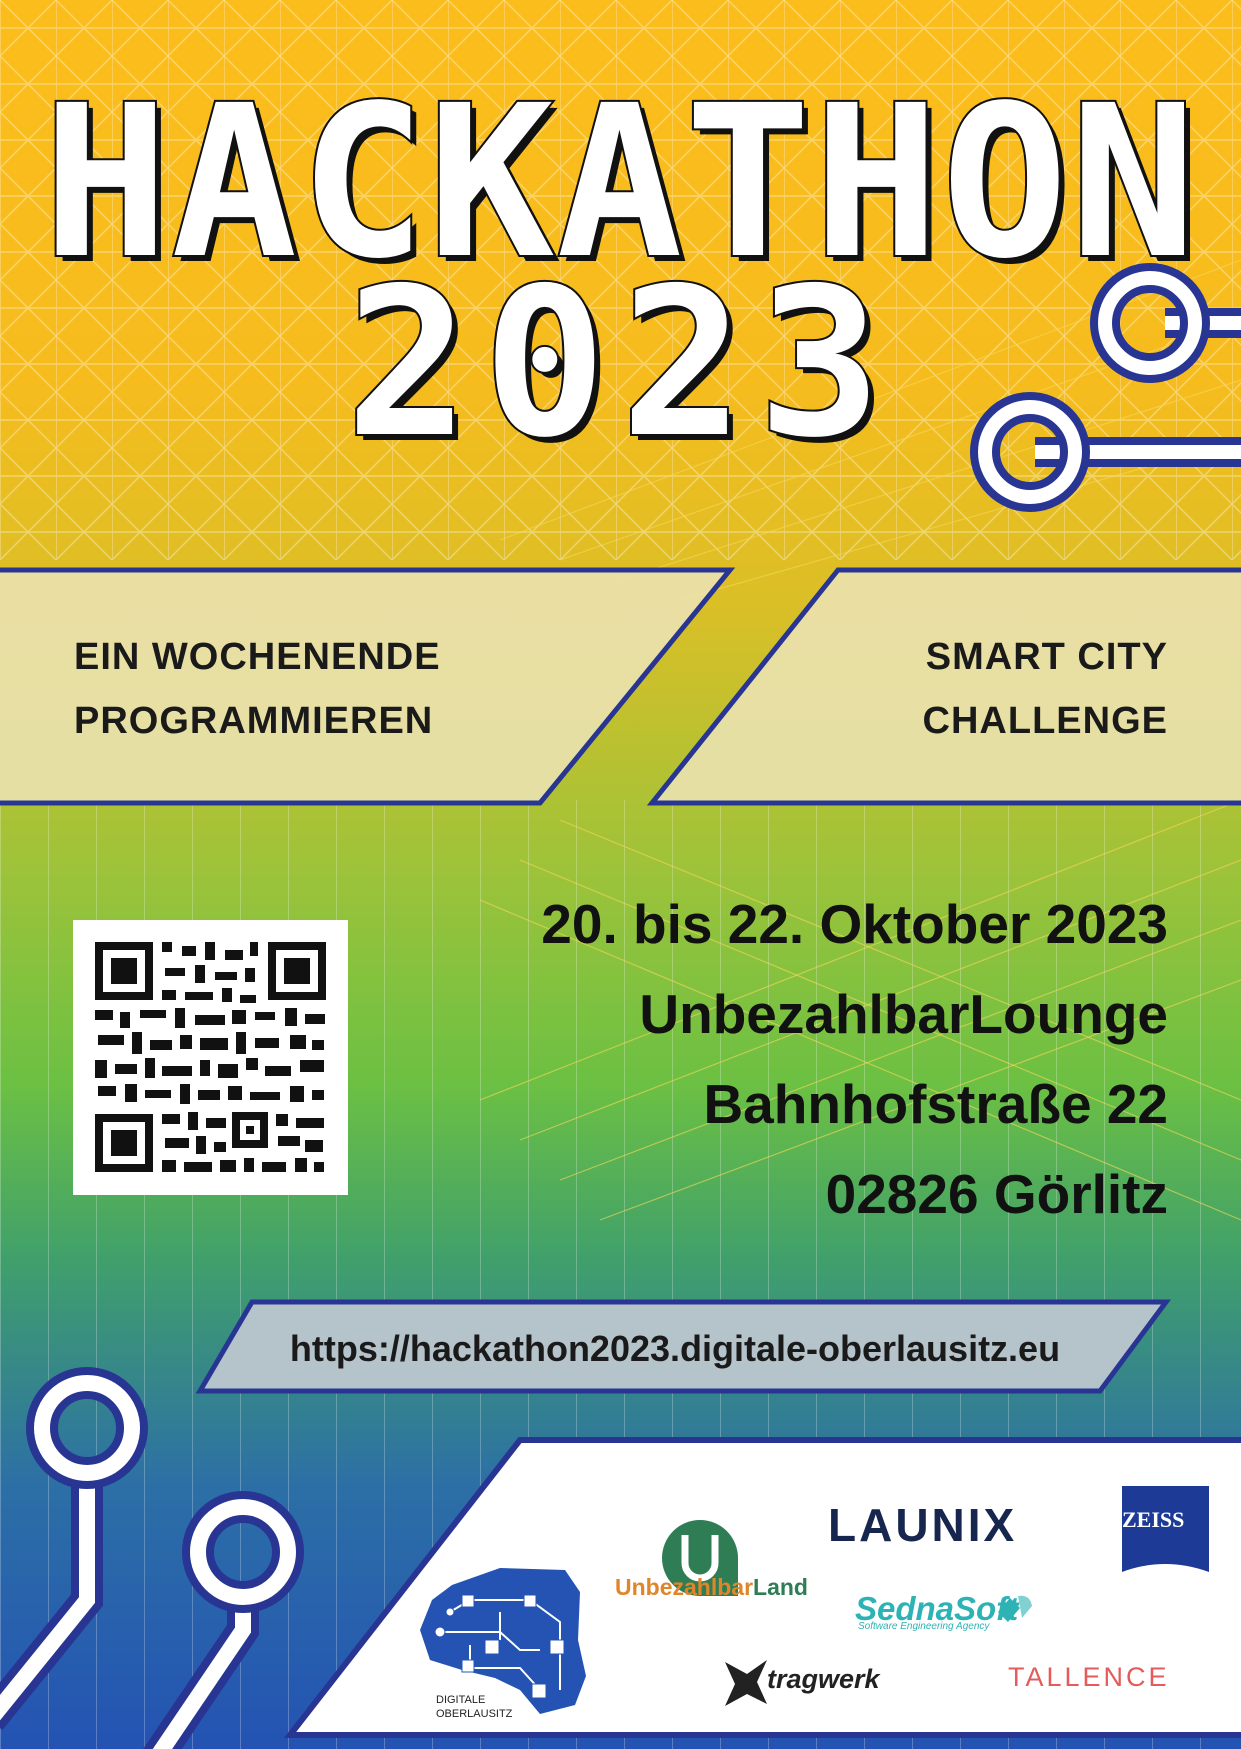 Image resolution: width=1241 pixels, height=1749 pixels. I want to click on zeiss-logo: ZEISS, so click(1153, 1519).